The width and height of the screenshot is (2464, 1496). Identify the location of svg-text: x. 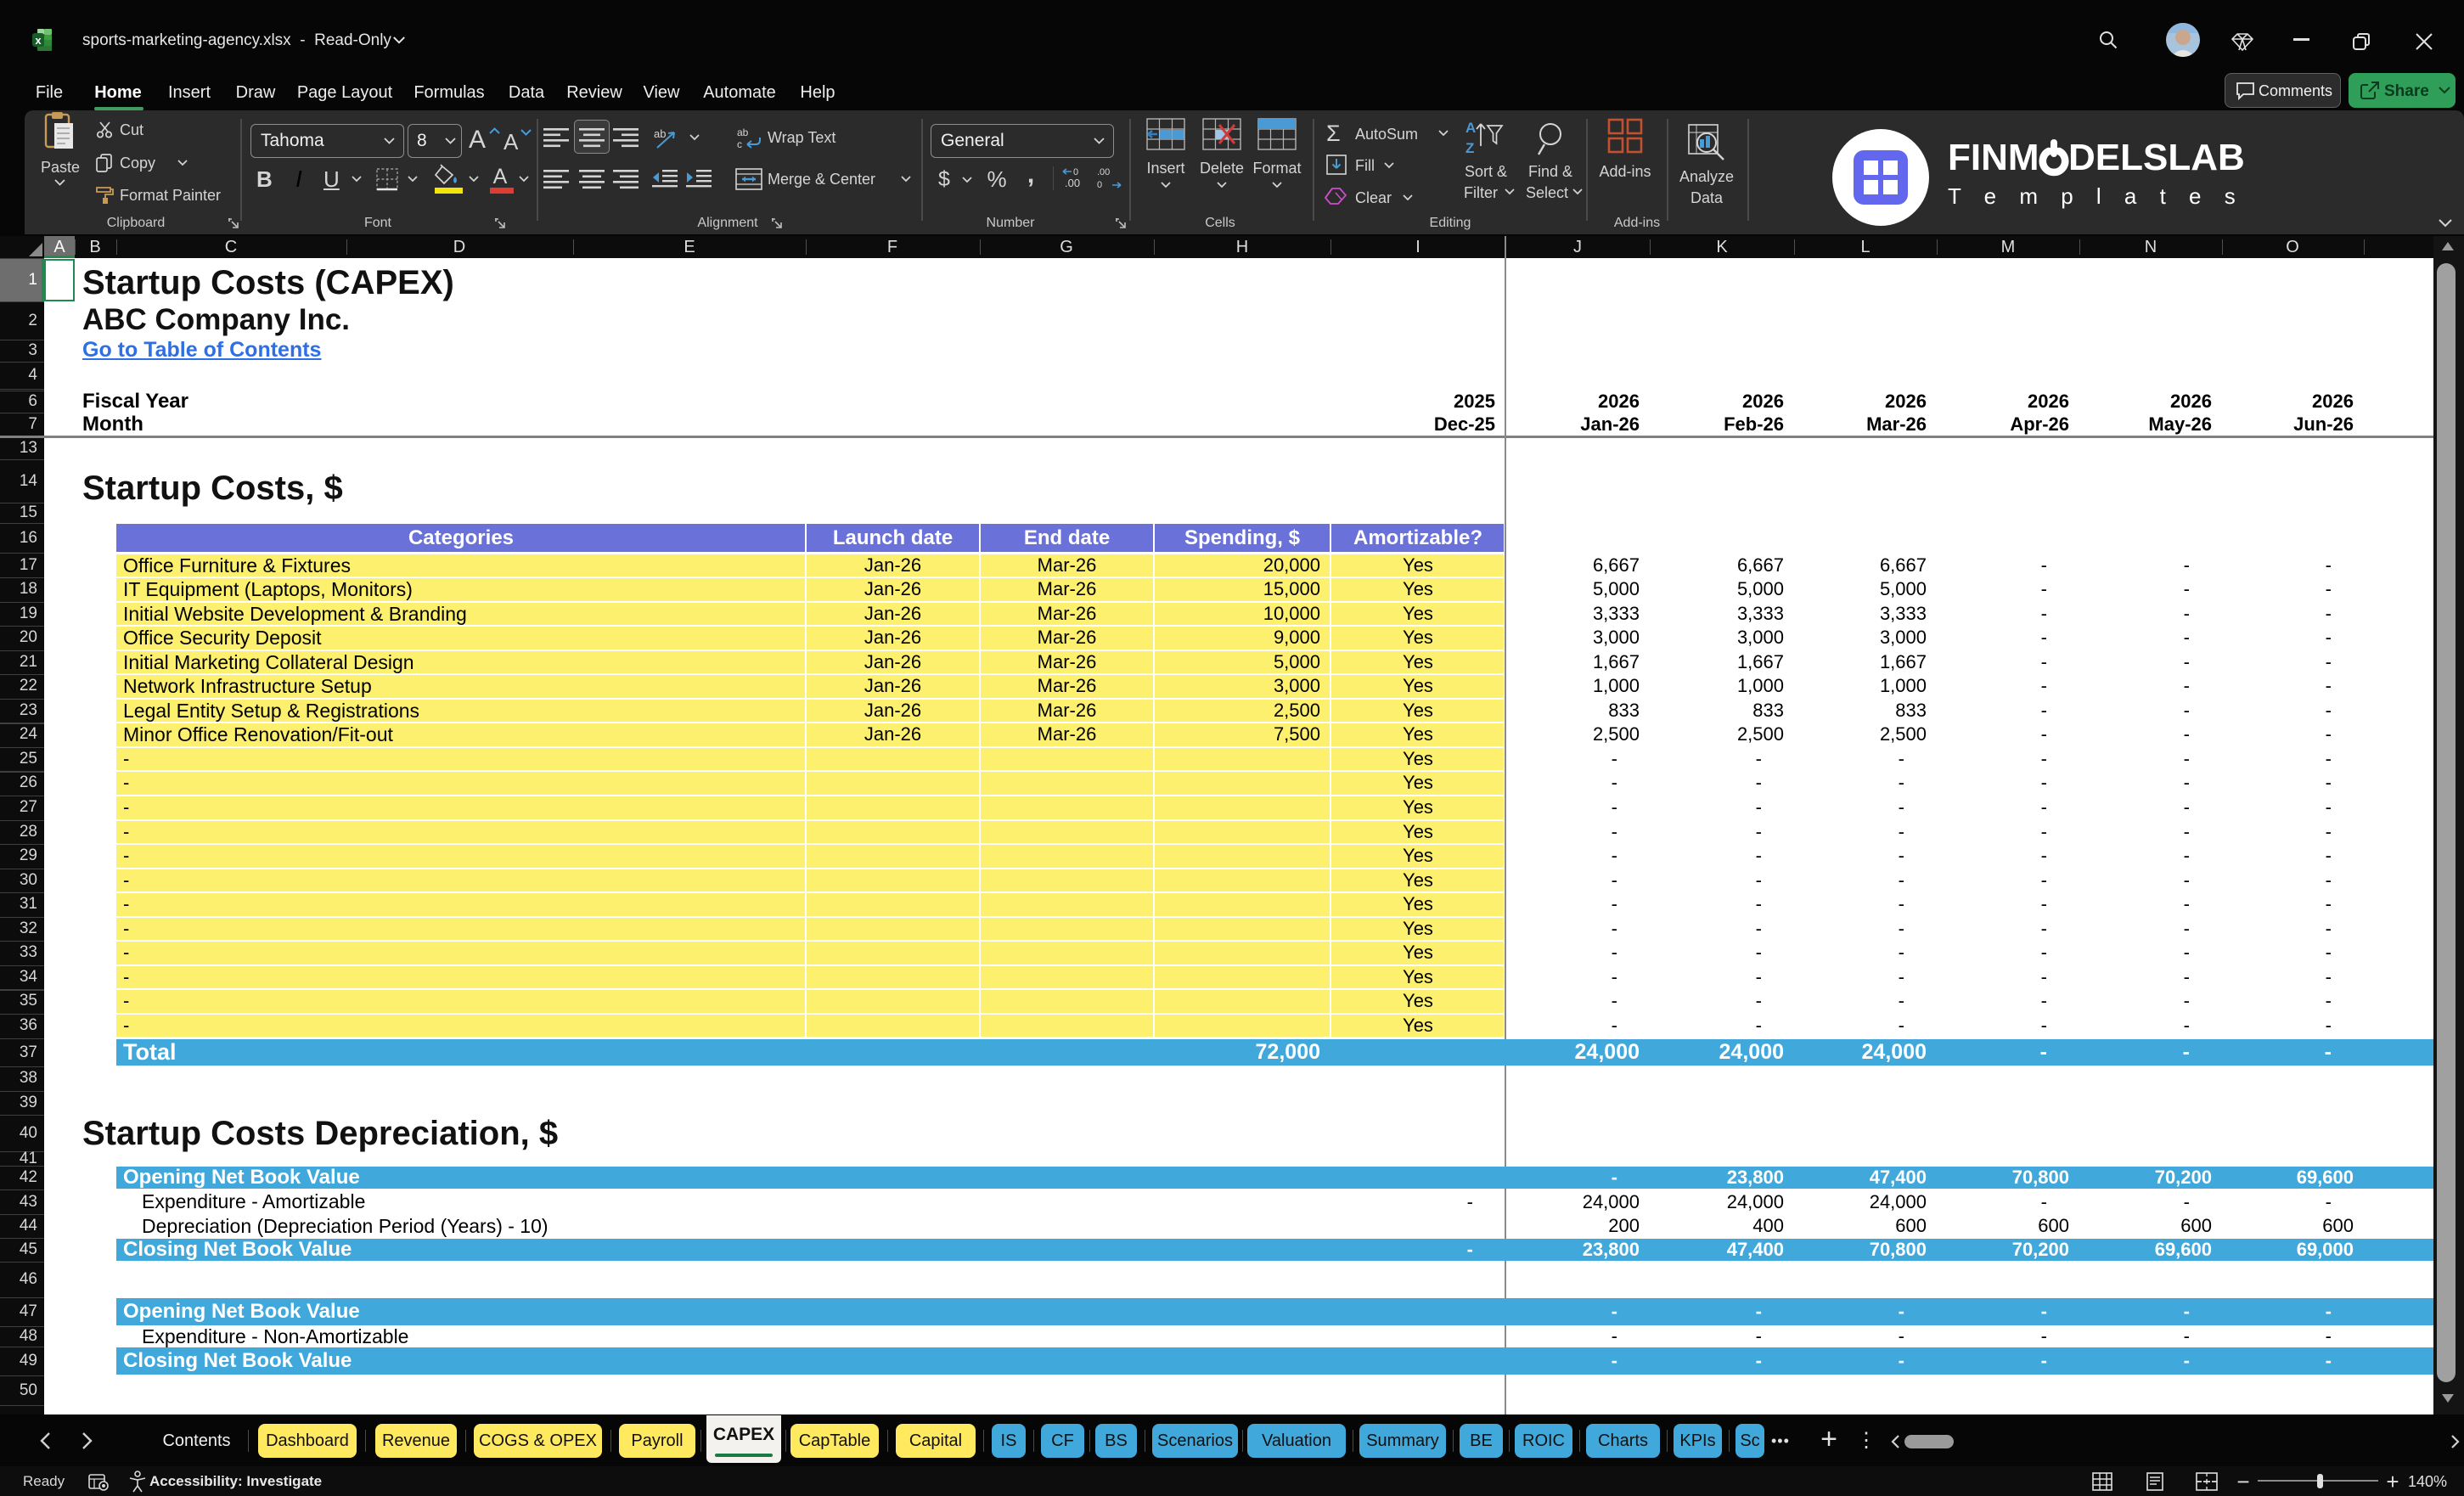
(38, 40).